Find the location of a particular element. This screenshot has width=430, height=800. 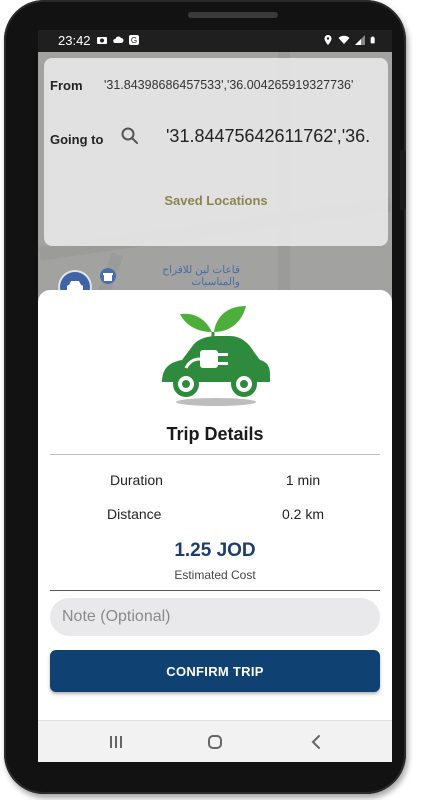

duration-label: Duration is located at coordinates (136, 480).